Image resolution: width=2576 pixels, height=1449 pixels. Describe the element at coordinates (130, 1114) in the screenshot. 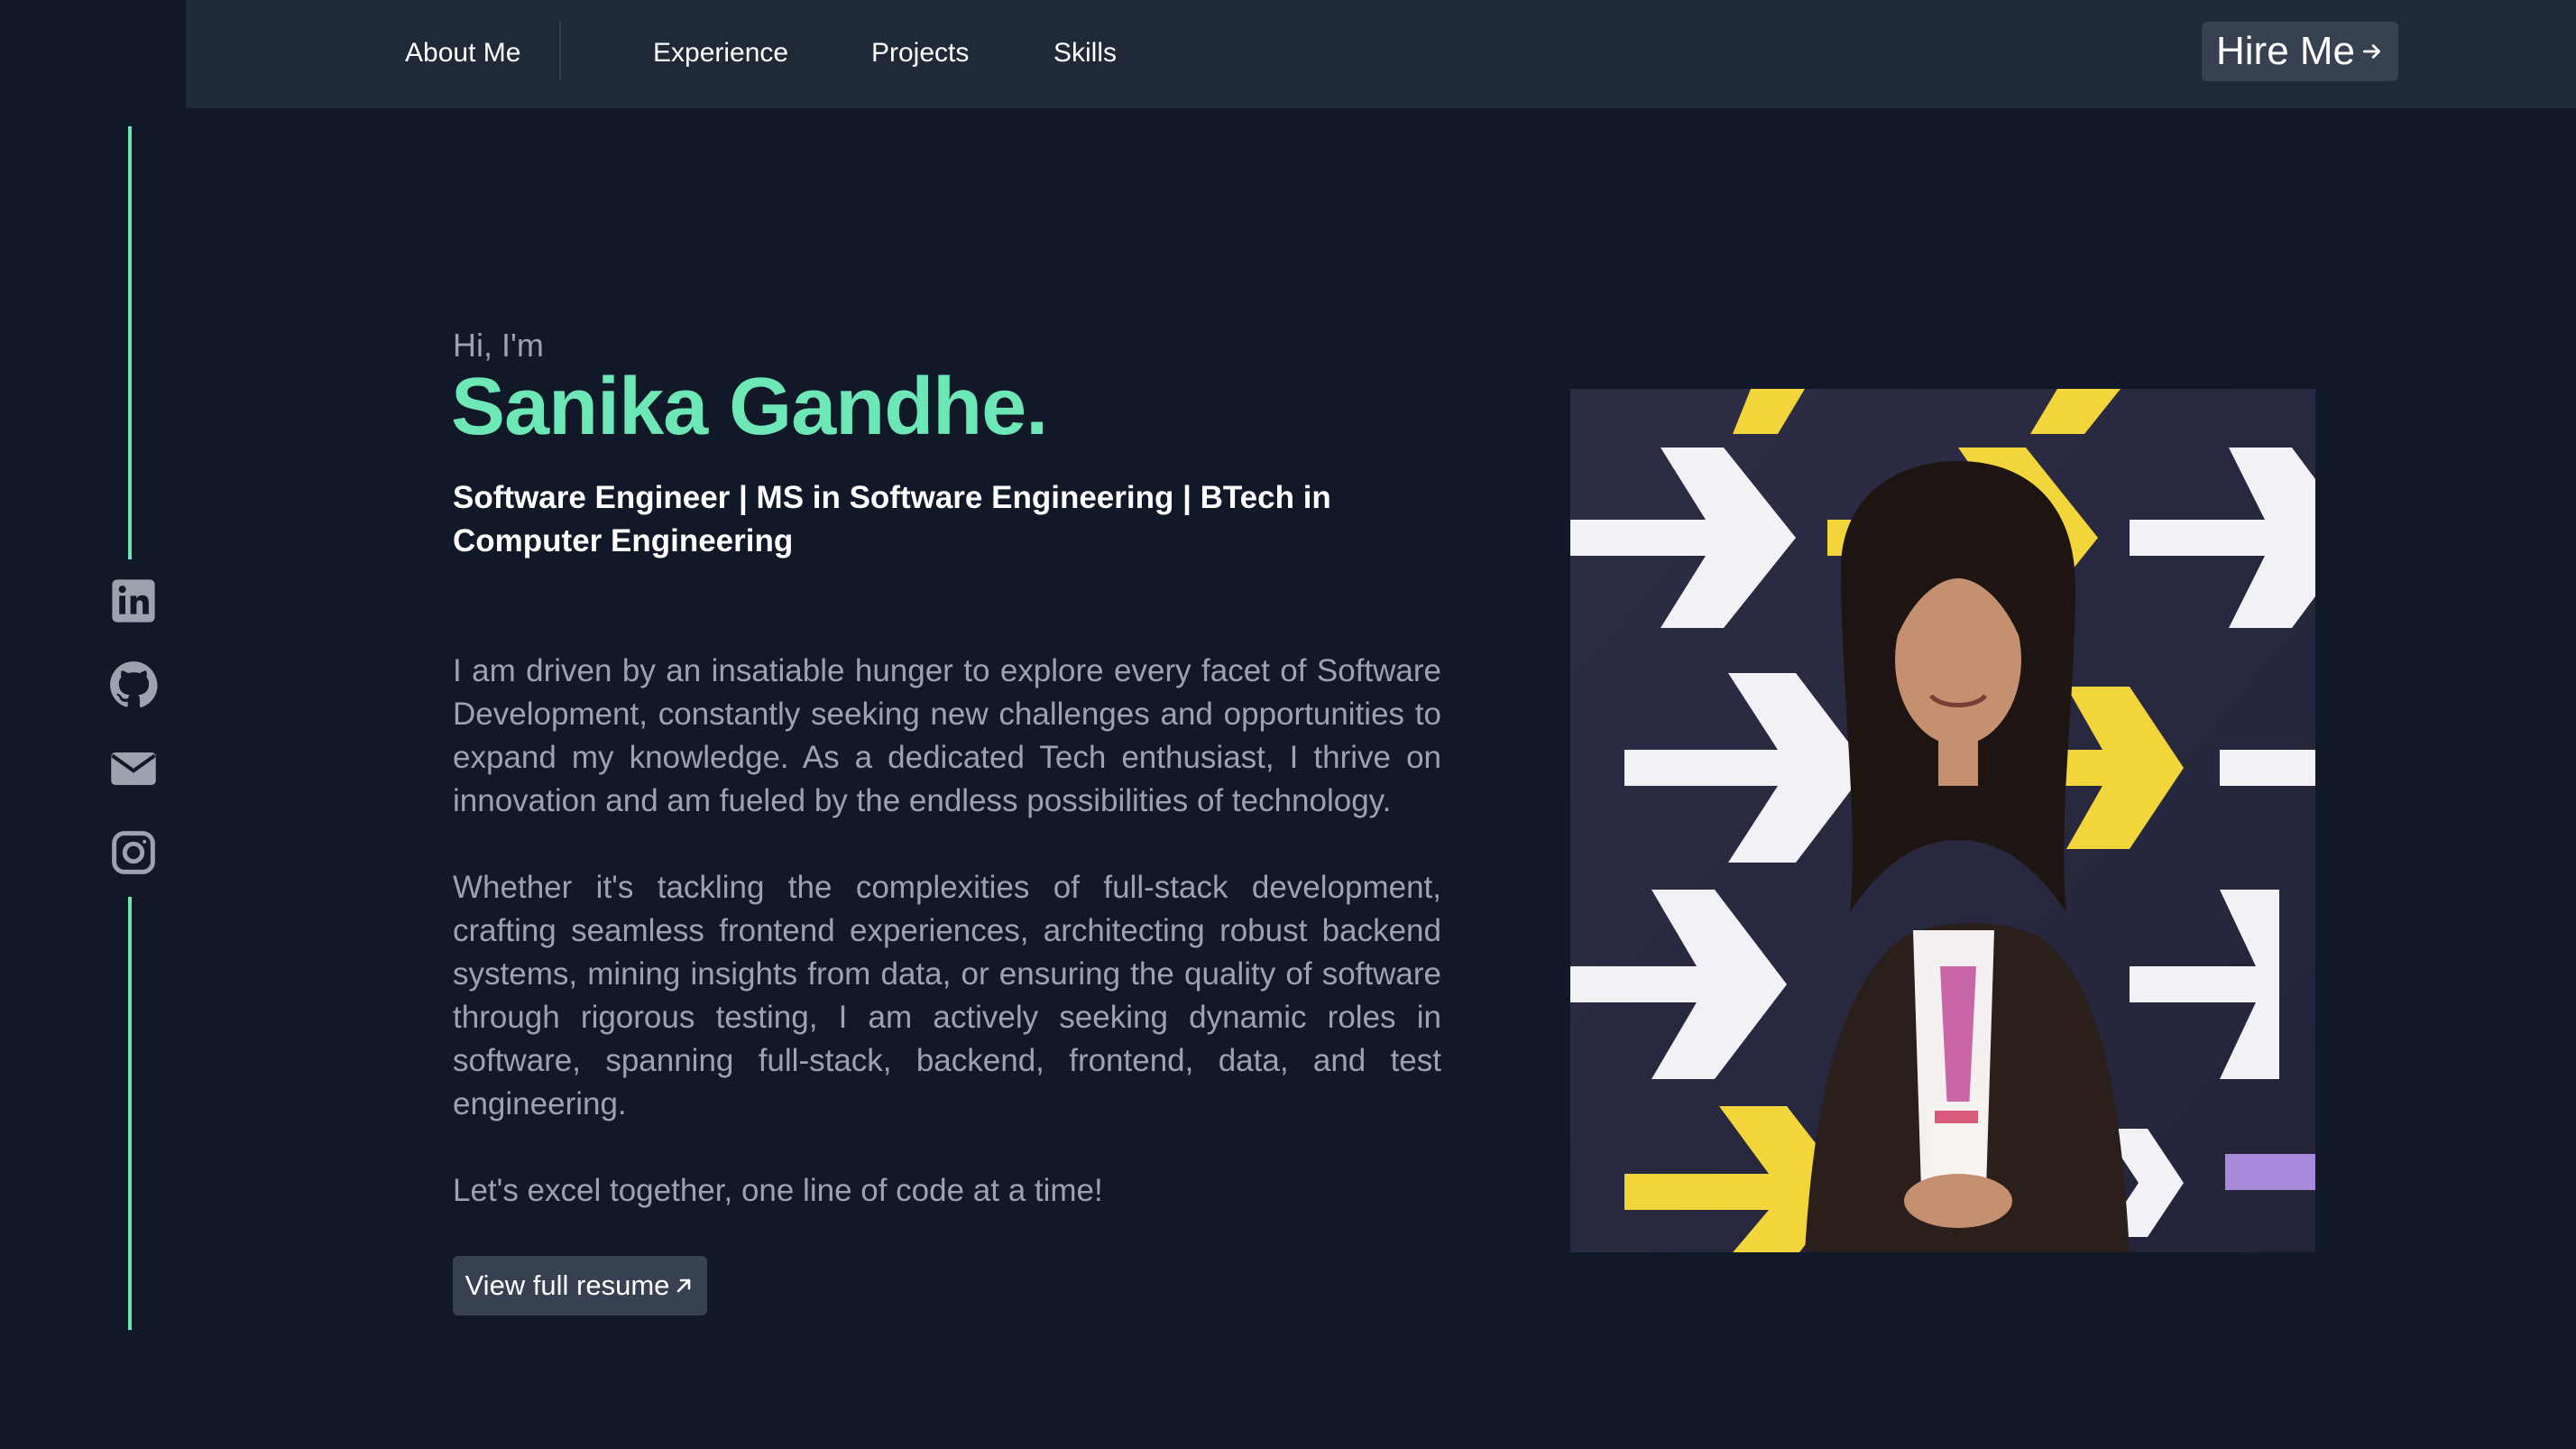

I see `rail-line-bottom` at that location.